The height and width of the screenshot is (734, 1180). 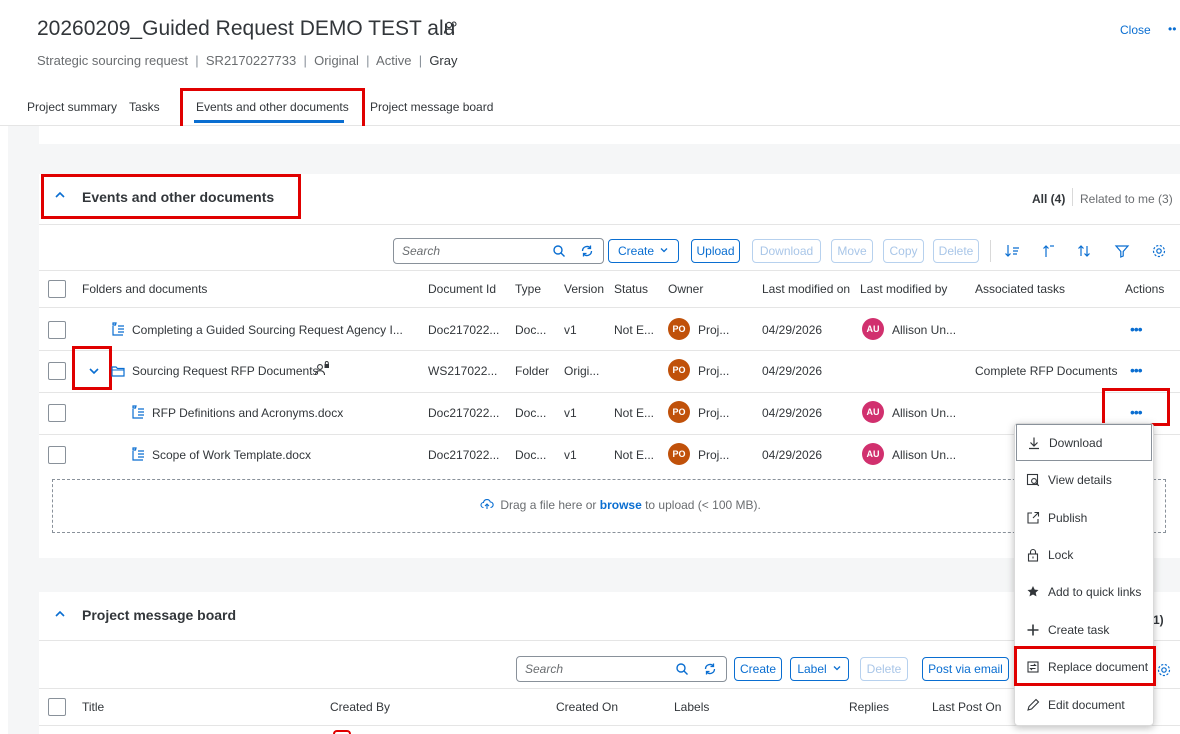 I want to click on menu-item-create-task: Create task, so click(x=1084, y=629).